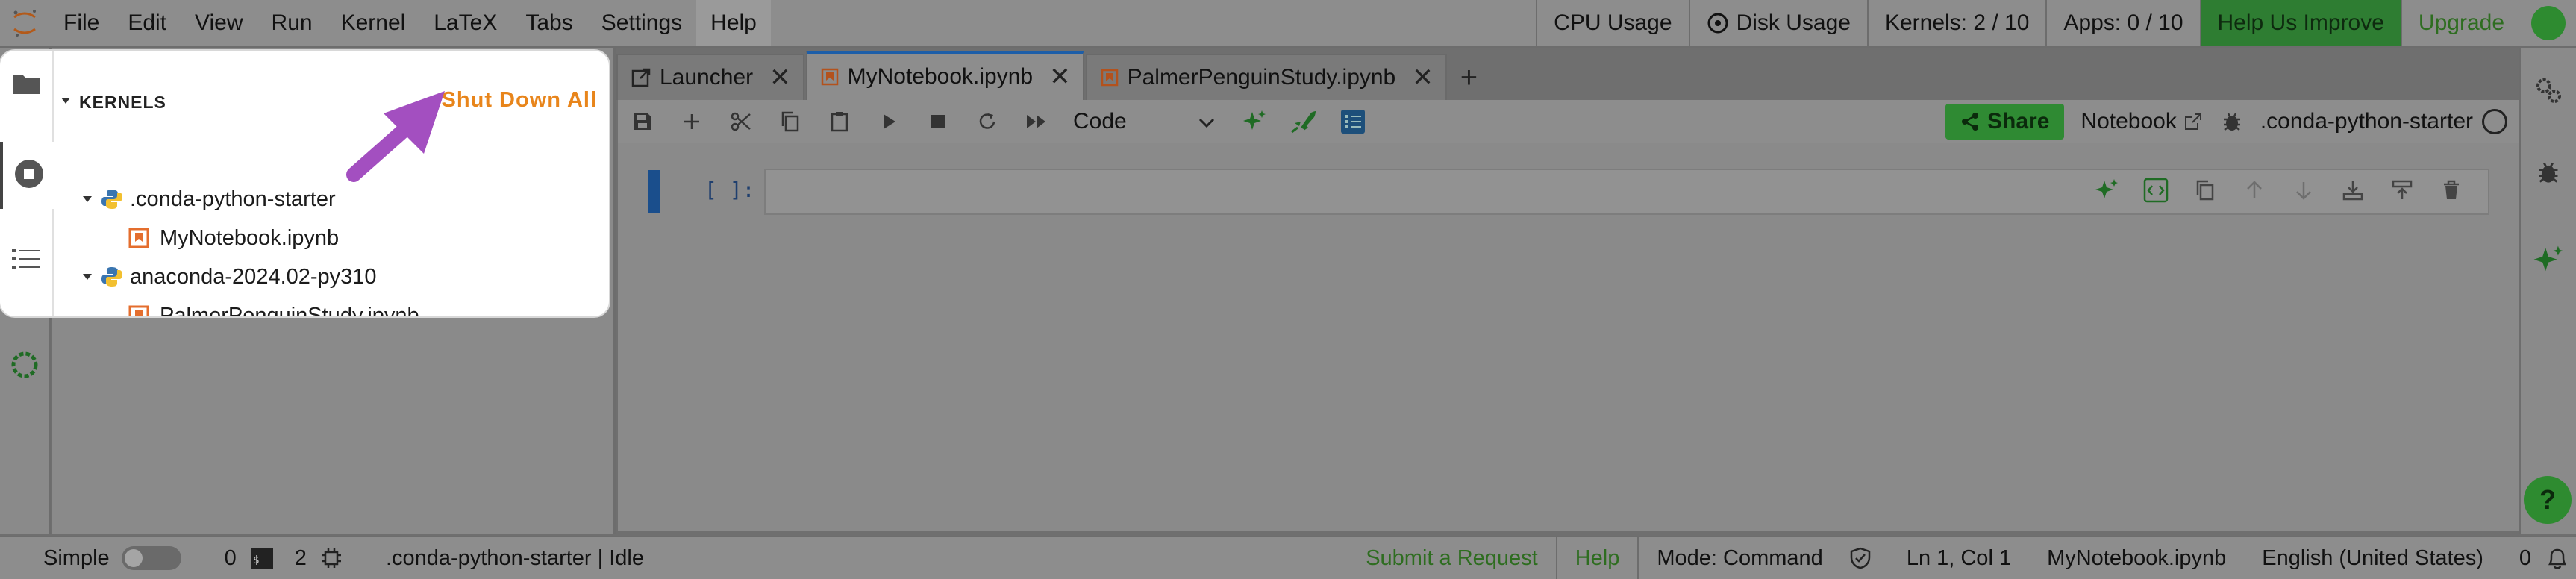 The width and height of the screenshot is (2576, 579). I want to click on cursor-position: Ln 1, Col 1, so click(1959, 558).